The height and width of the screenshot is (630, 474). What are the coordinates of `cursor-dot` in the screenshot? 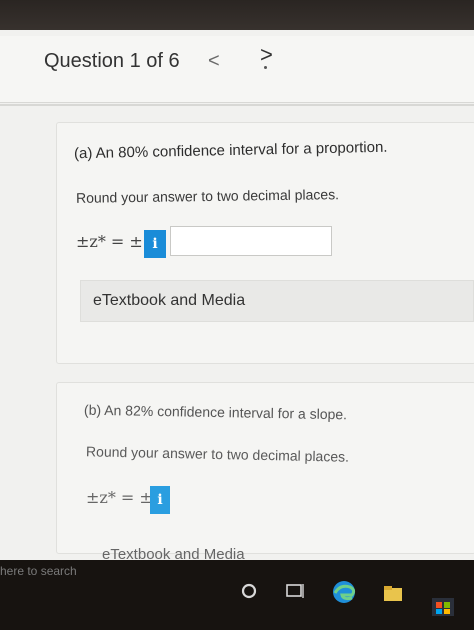 It's located at (265, 67).